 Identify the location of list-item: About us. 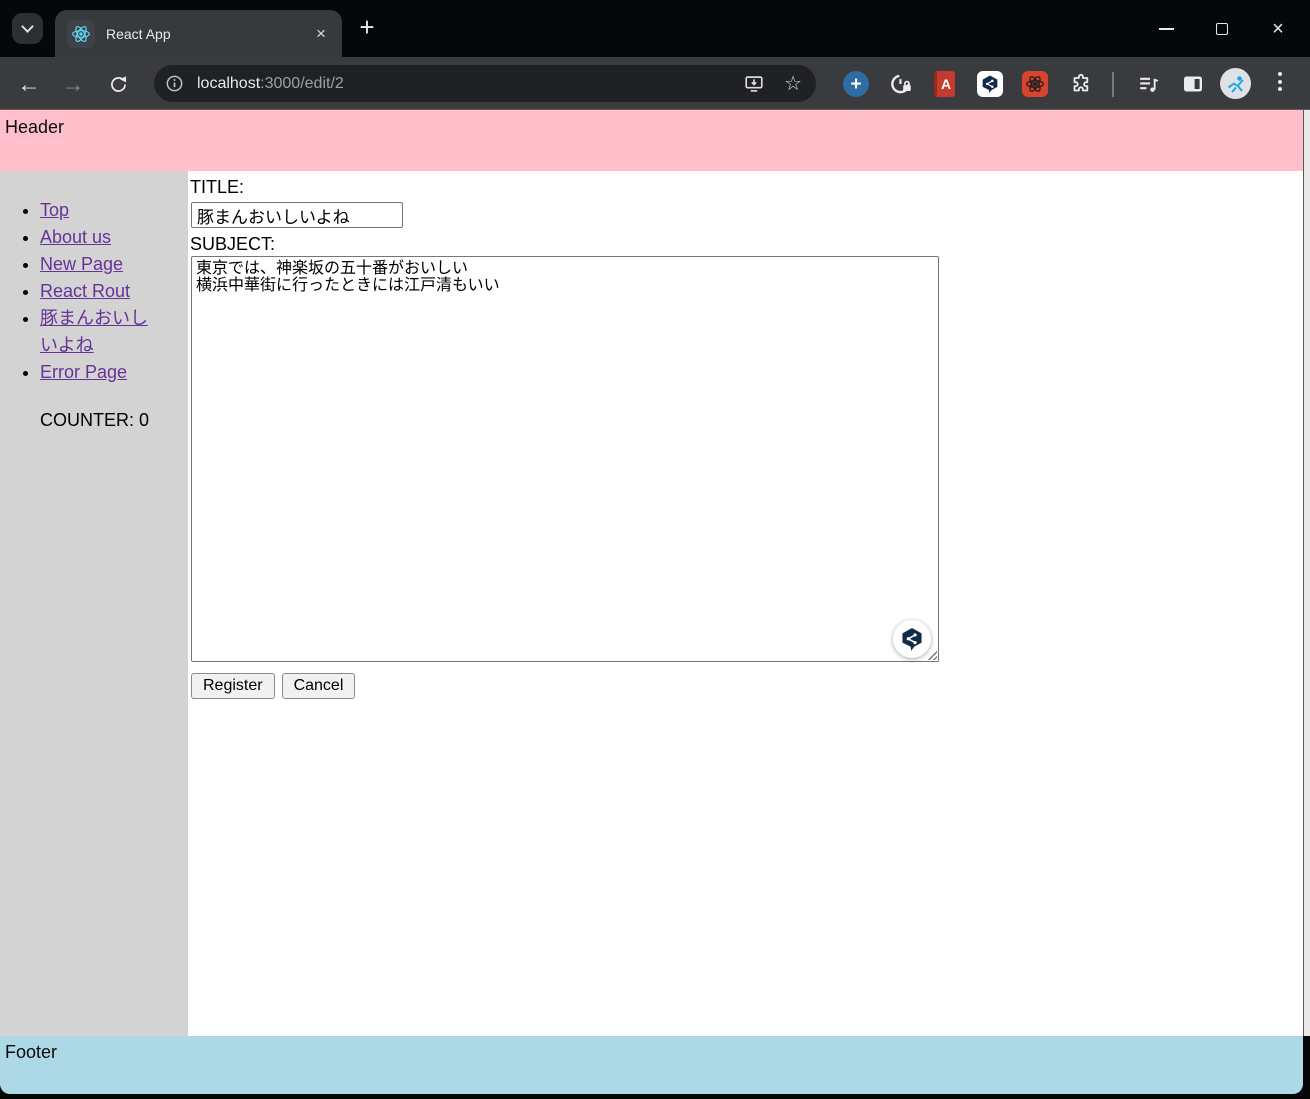
(98, 237).